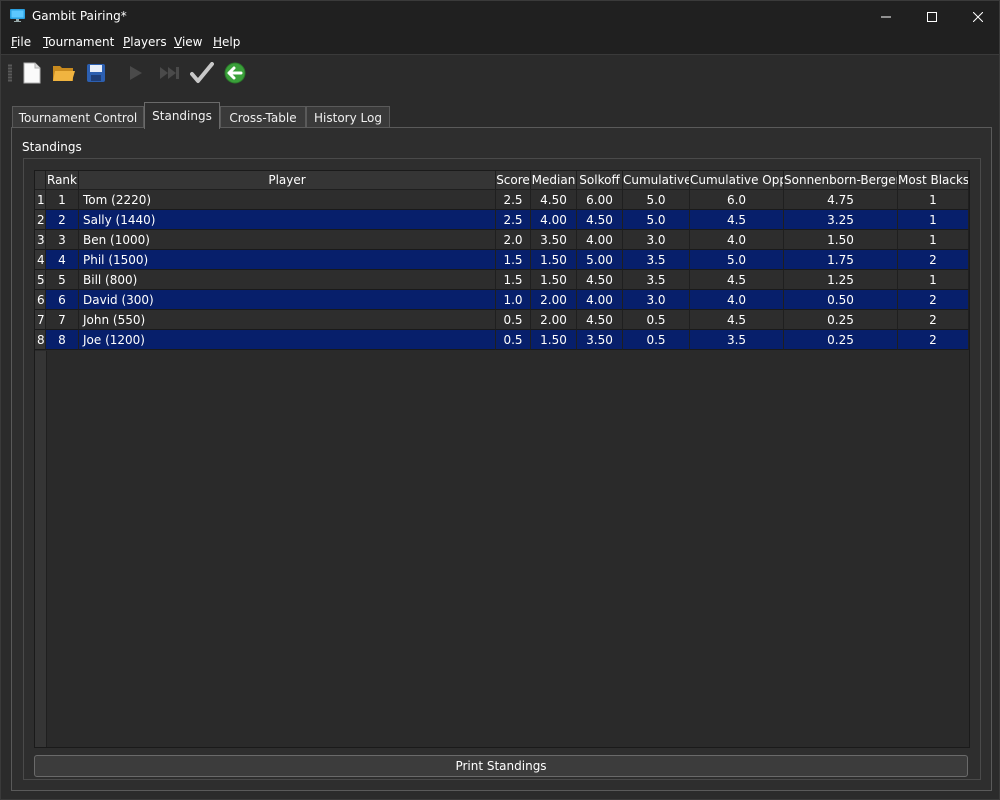  Describe the element at coordinates (287, 200) in the screenshot. I see `cell-player: Tom (2220)` at that location.